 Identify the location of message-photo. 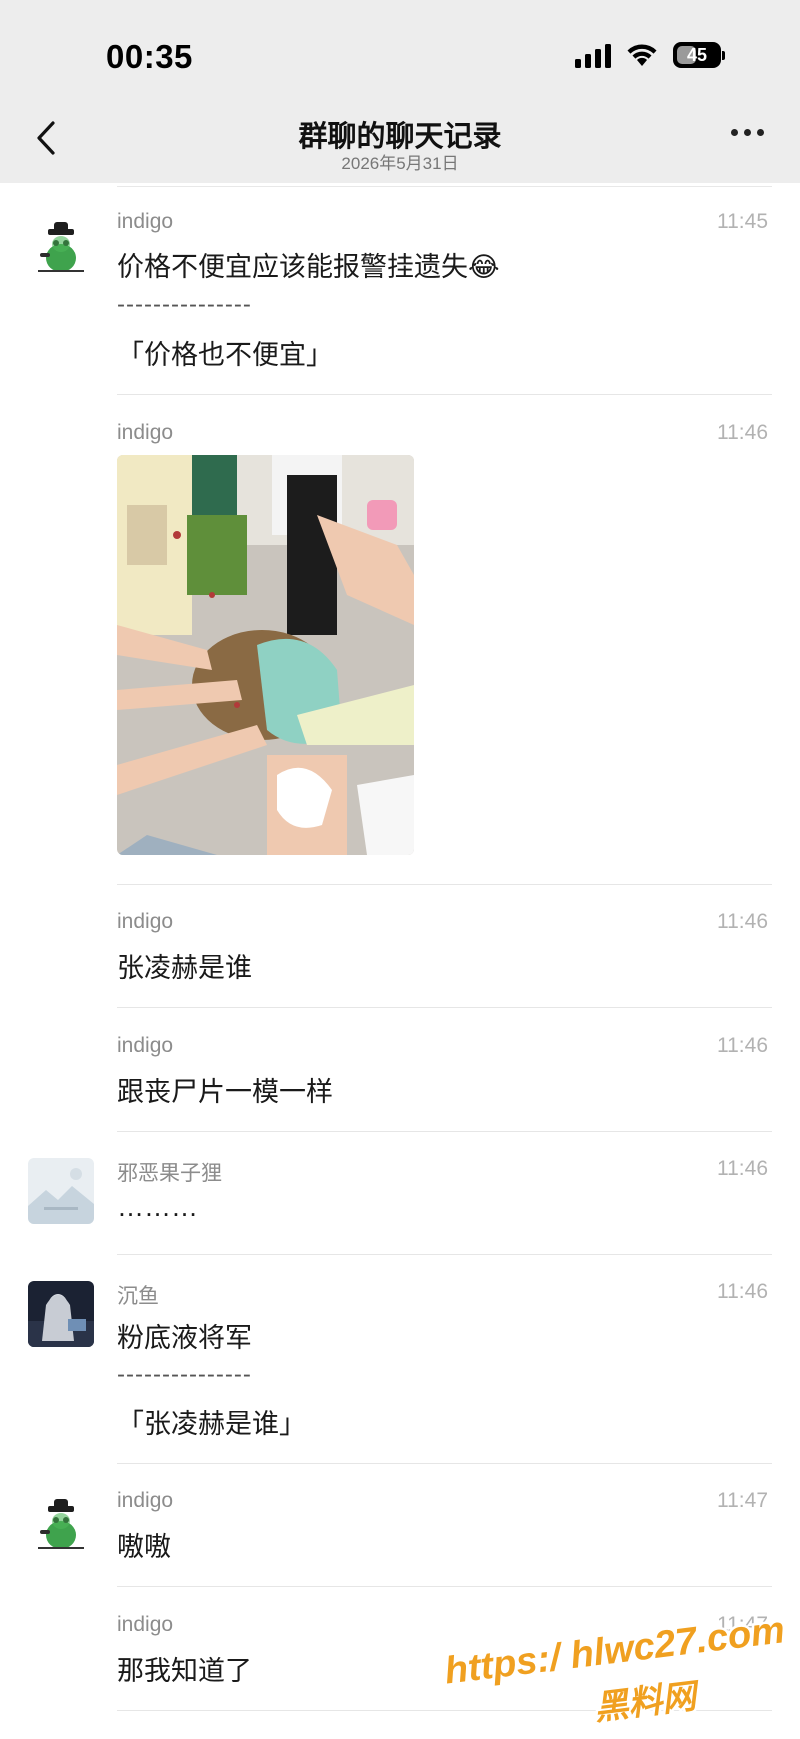
(265, 655).